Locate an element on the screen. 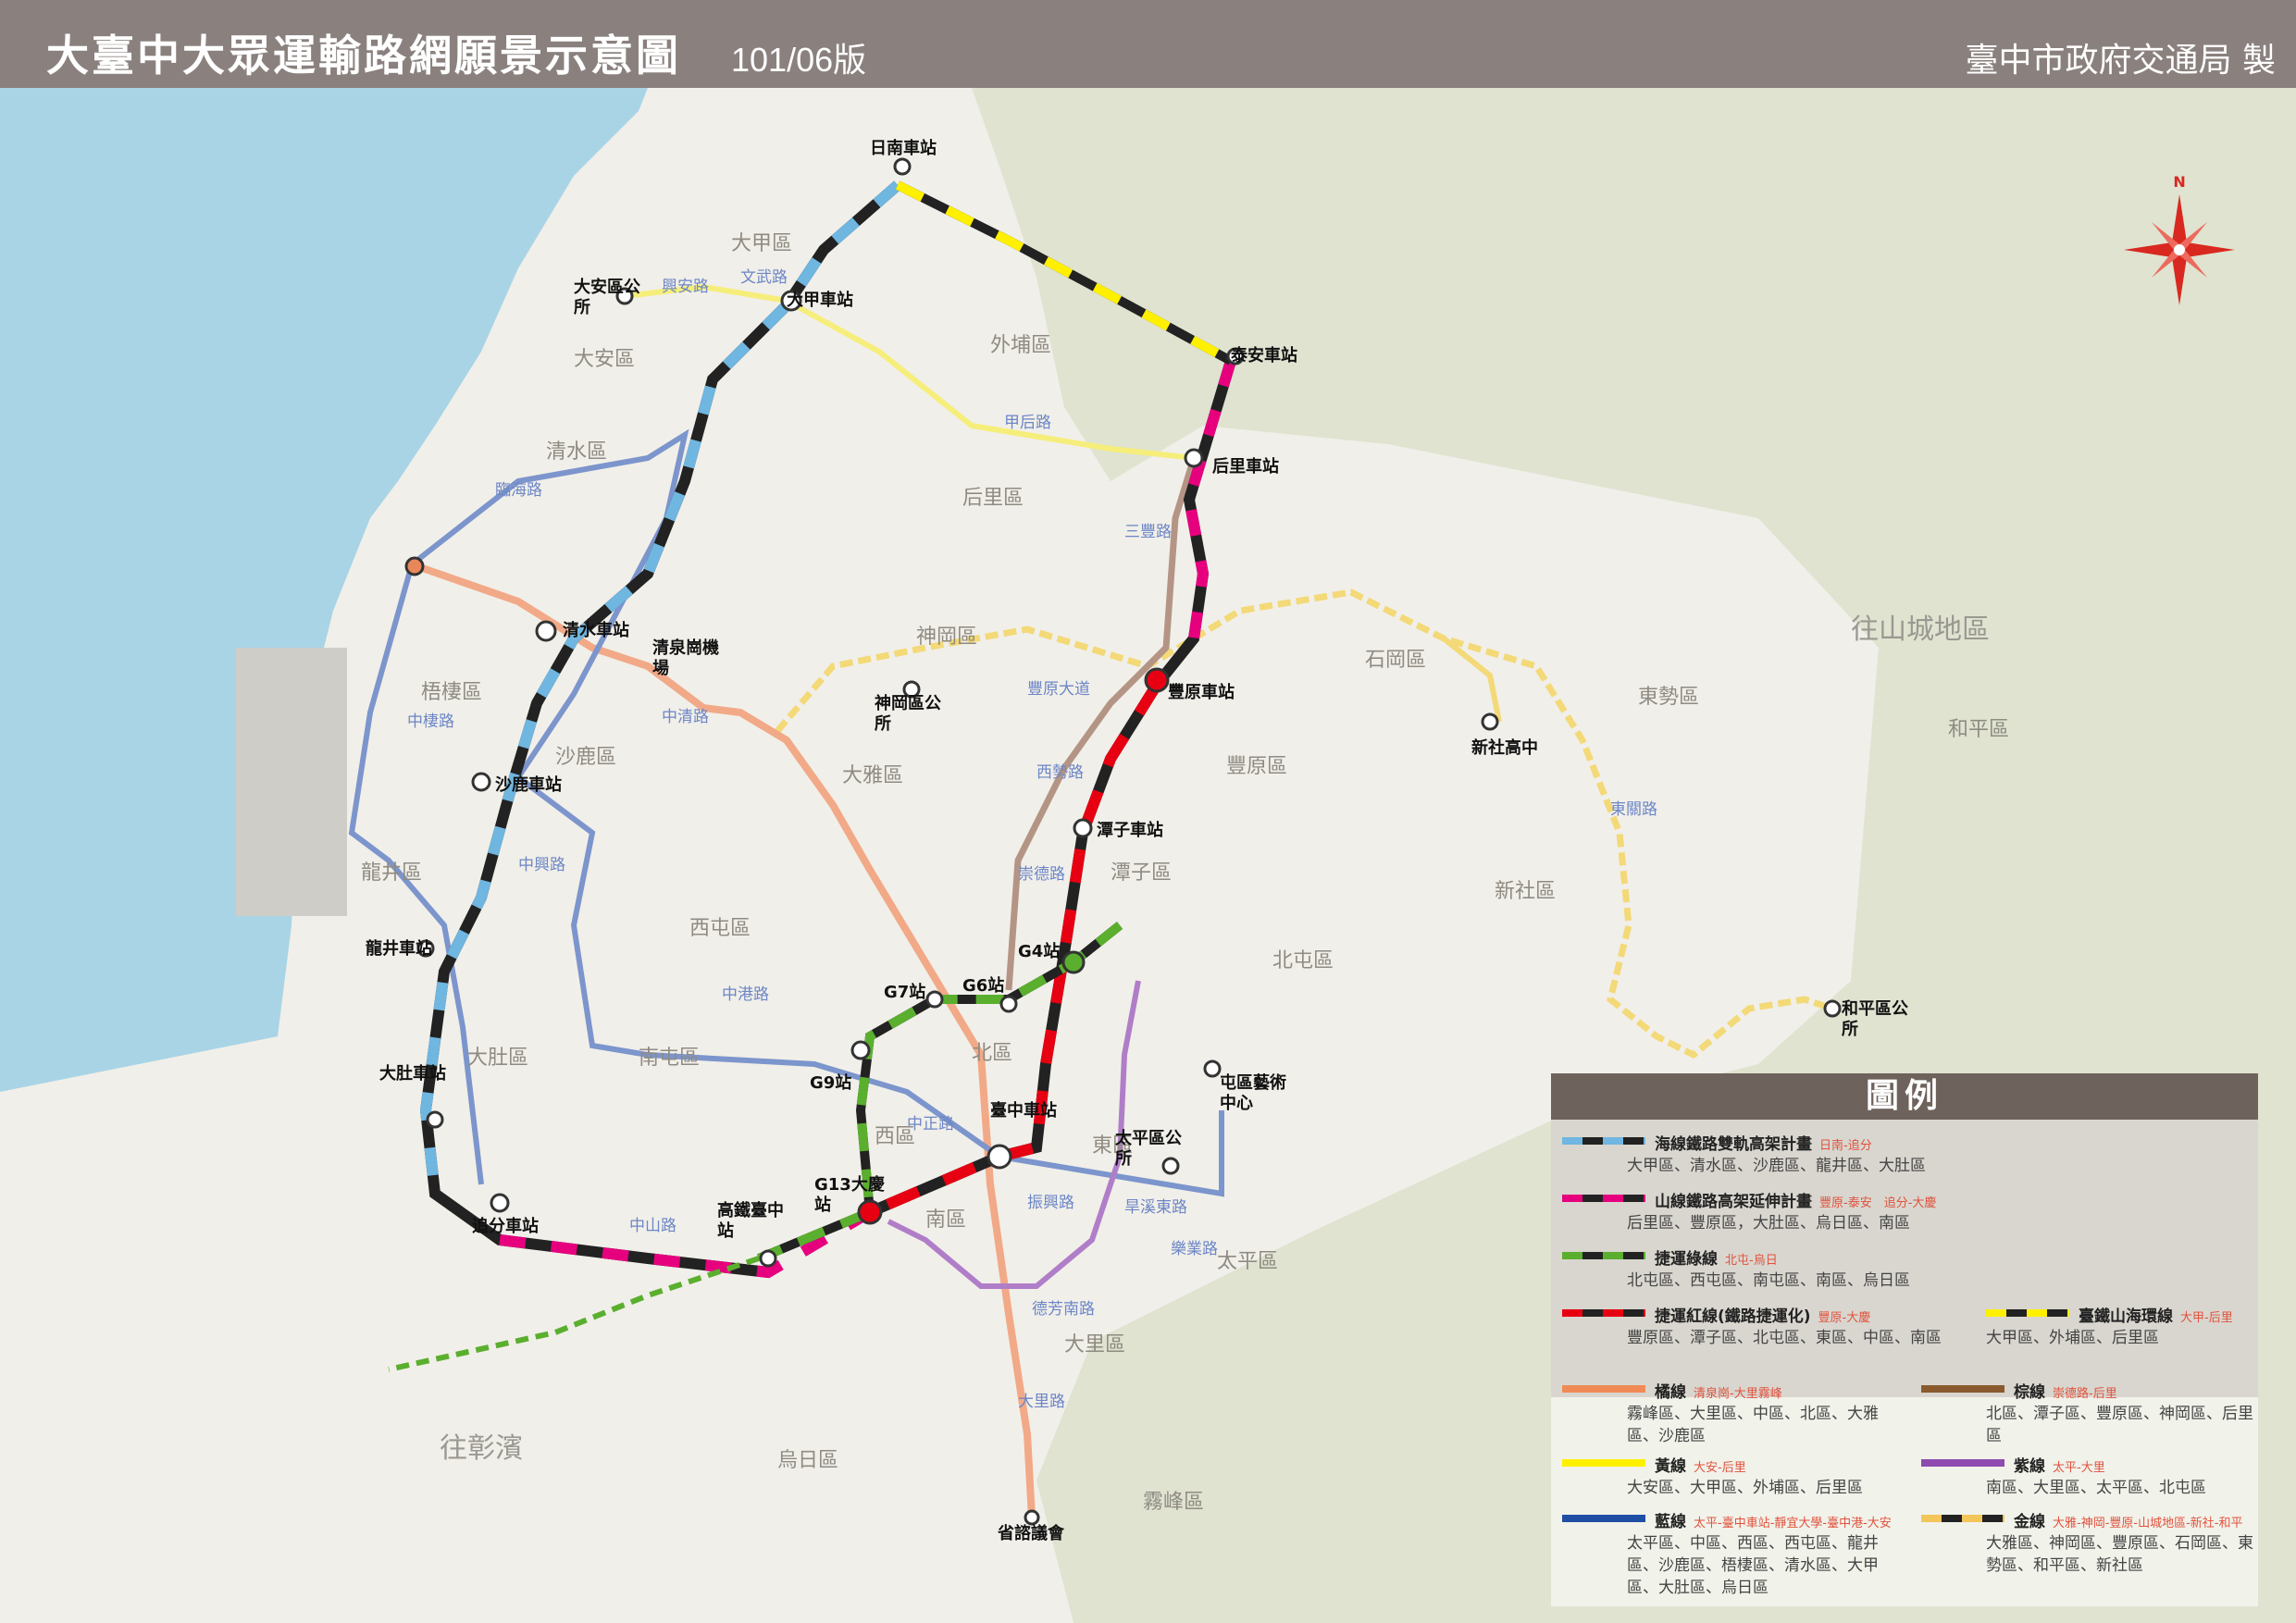 This screenshot has height=1623, width=2296. legend-route: 太平-大里 is located at coordinates (2079, 1468).